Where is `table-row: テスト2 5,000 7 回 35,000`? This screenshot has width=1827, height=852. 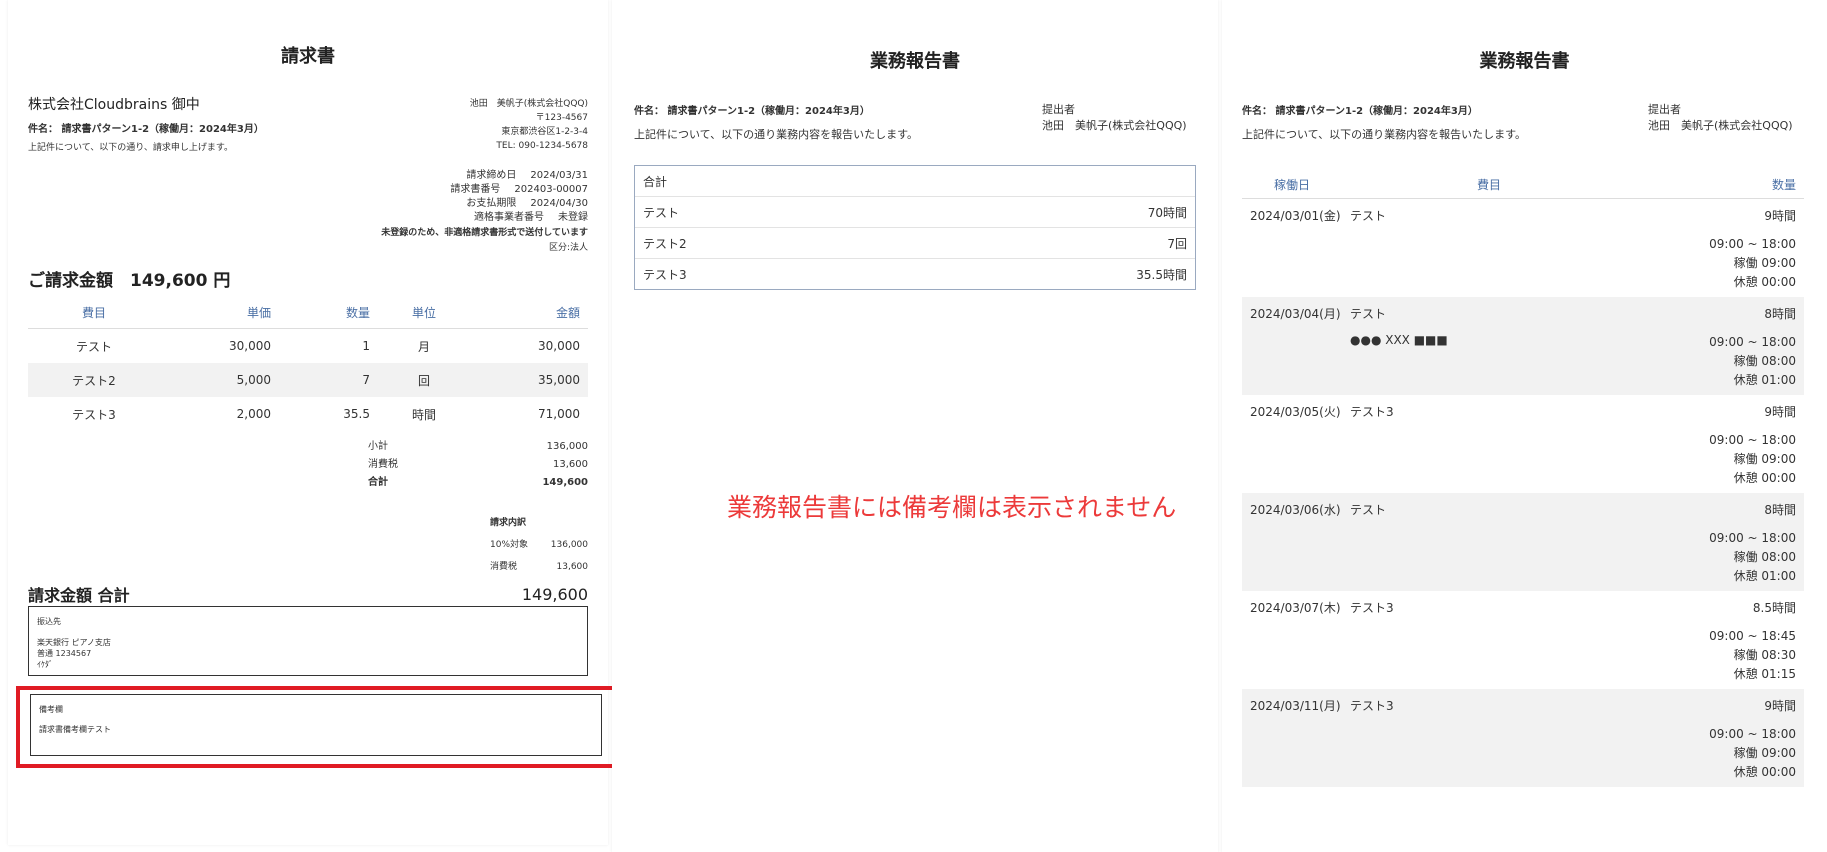
table-row: テスト2 5,000 7 回 35,000 is located at coordinates (308, 380).